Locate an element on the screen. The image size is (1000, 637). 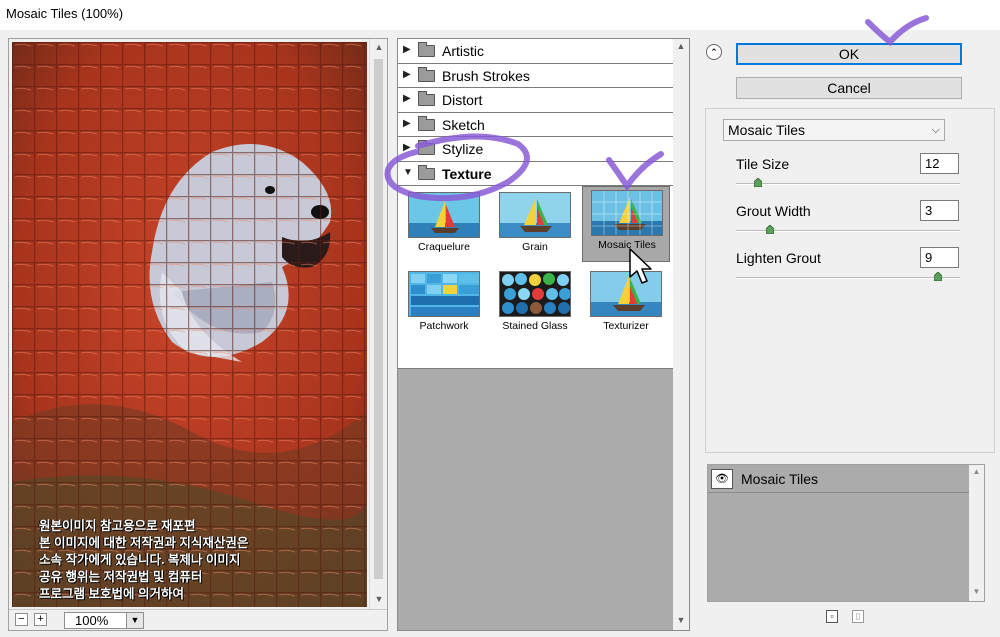
category-label: Stylize is located at coordinates (463, 149).